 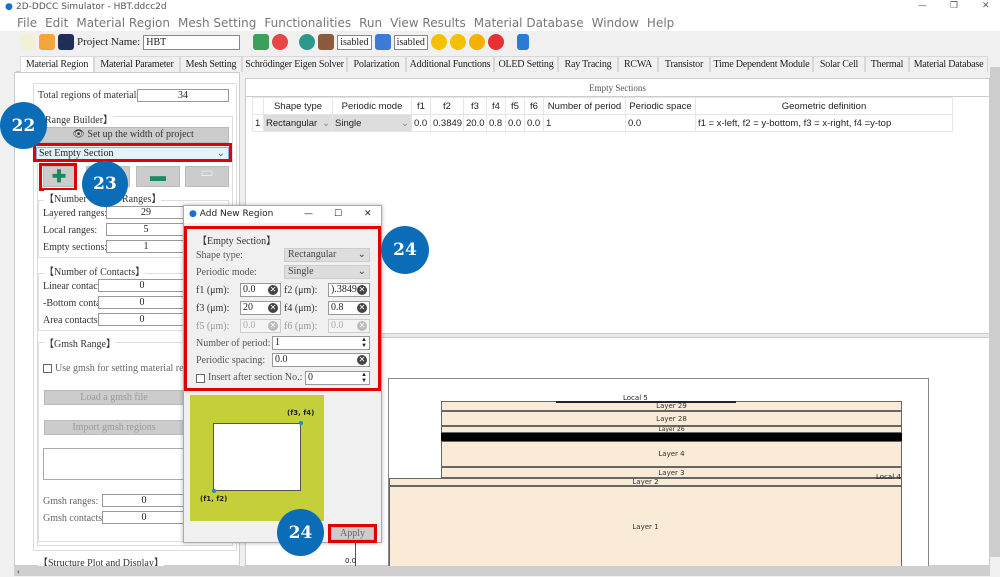 I want to click on cell-f1: 0.0, so click(x=421, y=123).